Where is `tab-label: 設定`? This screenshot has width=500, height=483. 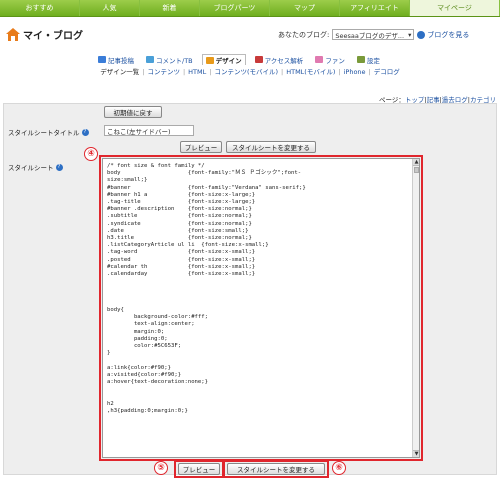 tab-label: 設定 is located at coordinates (373, 60).